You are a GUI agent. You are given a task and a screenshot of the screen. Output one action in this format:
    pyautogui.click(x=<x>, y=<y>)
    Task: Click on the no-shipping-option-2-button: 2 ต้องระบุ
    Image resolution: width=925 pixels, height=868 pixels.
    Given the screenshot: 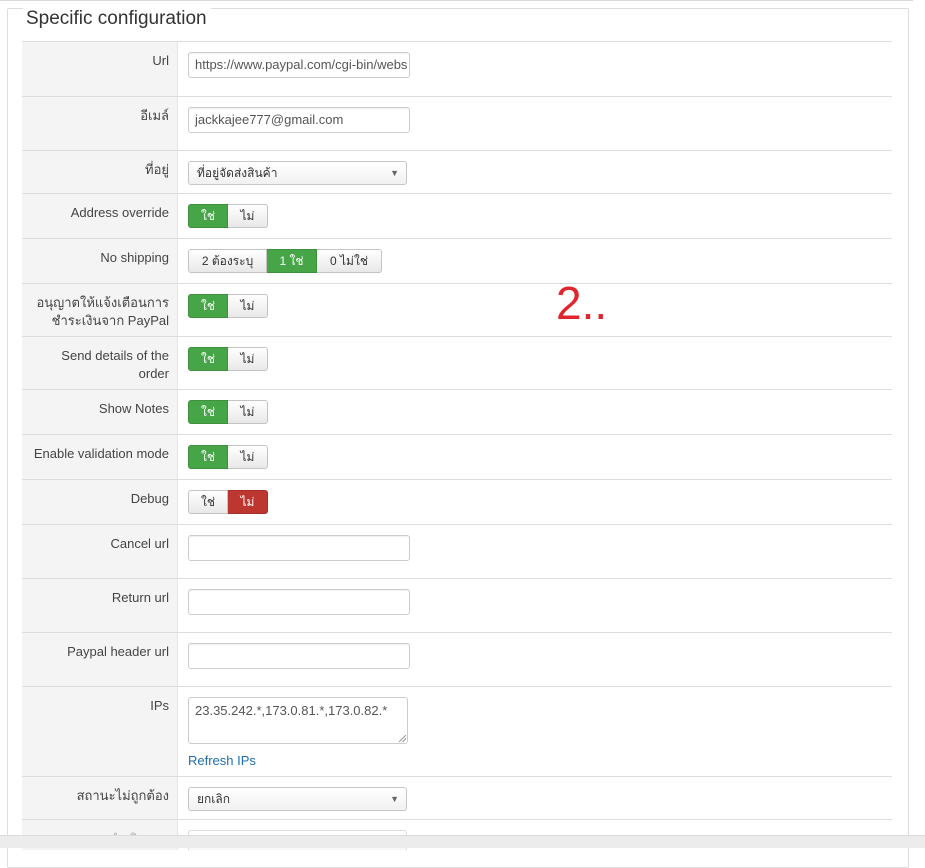 What is the action you would take?
    pyautogui.click(x=227, y=261)
    